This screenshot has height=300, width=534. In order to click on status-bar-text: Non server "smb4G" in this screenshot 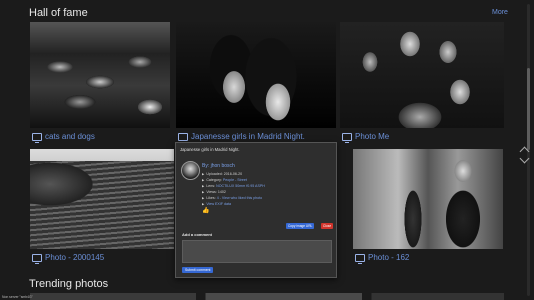, I will do `click(17, 297)`.